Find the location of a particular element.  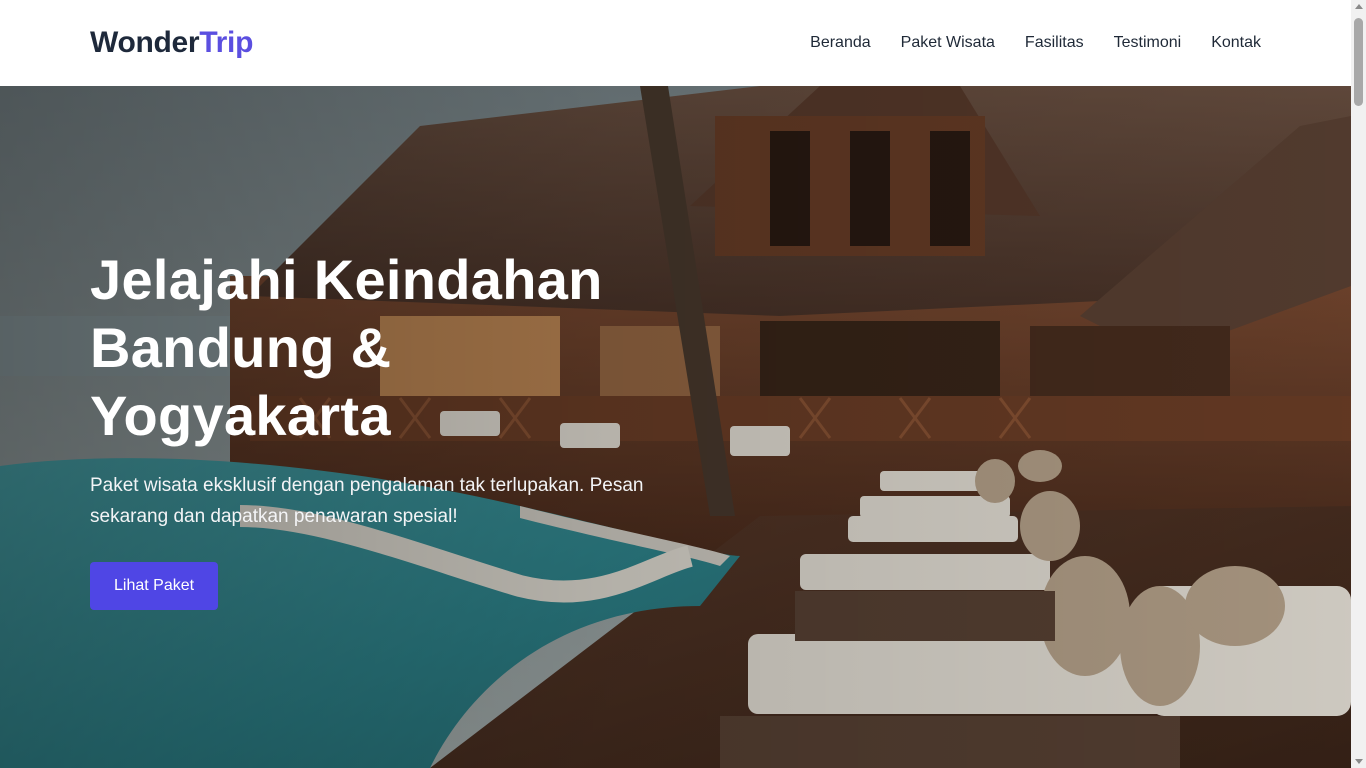

nav-link-testimoni: Testimoni is located at coordinates (1148, 43).